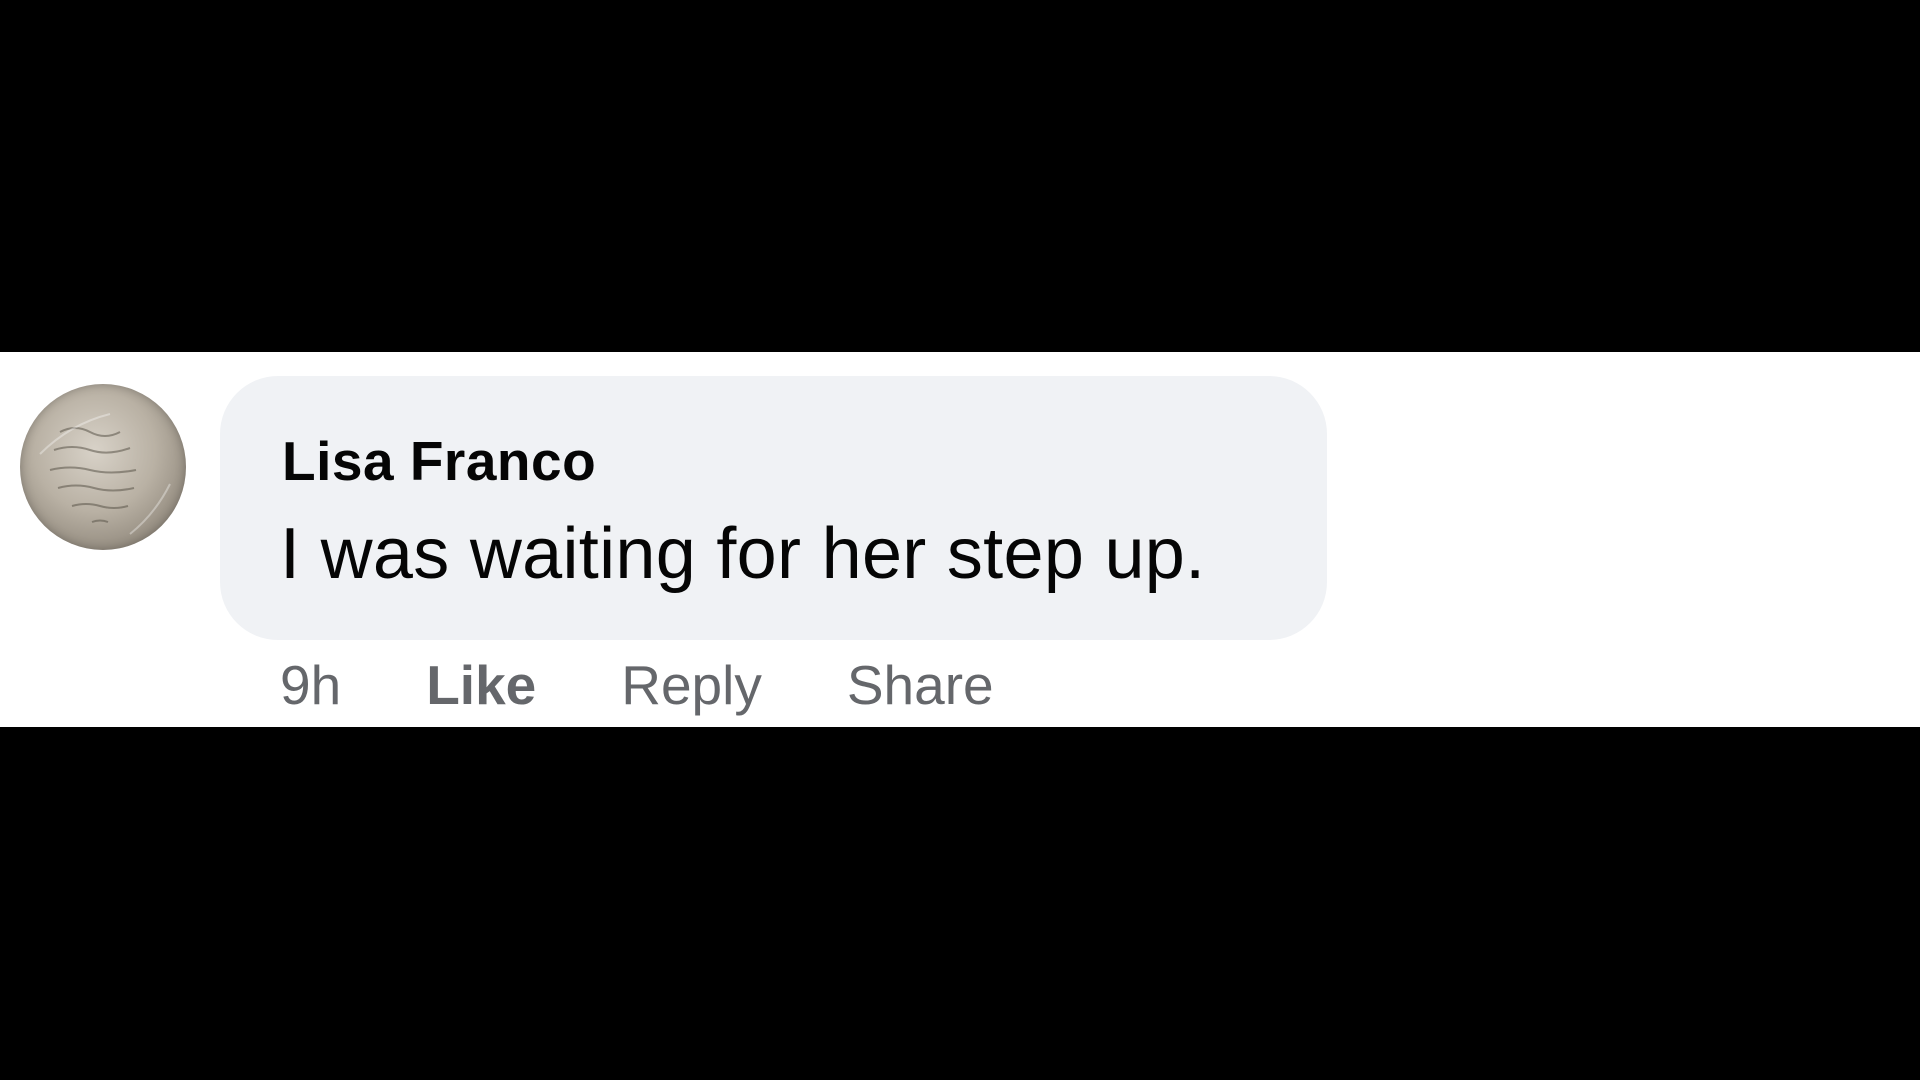  What do you see at coordinates (310, 685) in the screenshot?
I see `comment-timestamp: 9h` at bounding box center [310, 685].